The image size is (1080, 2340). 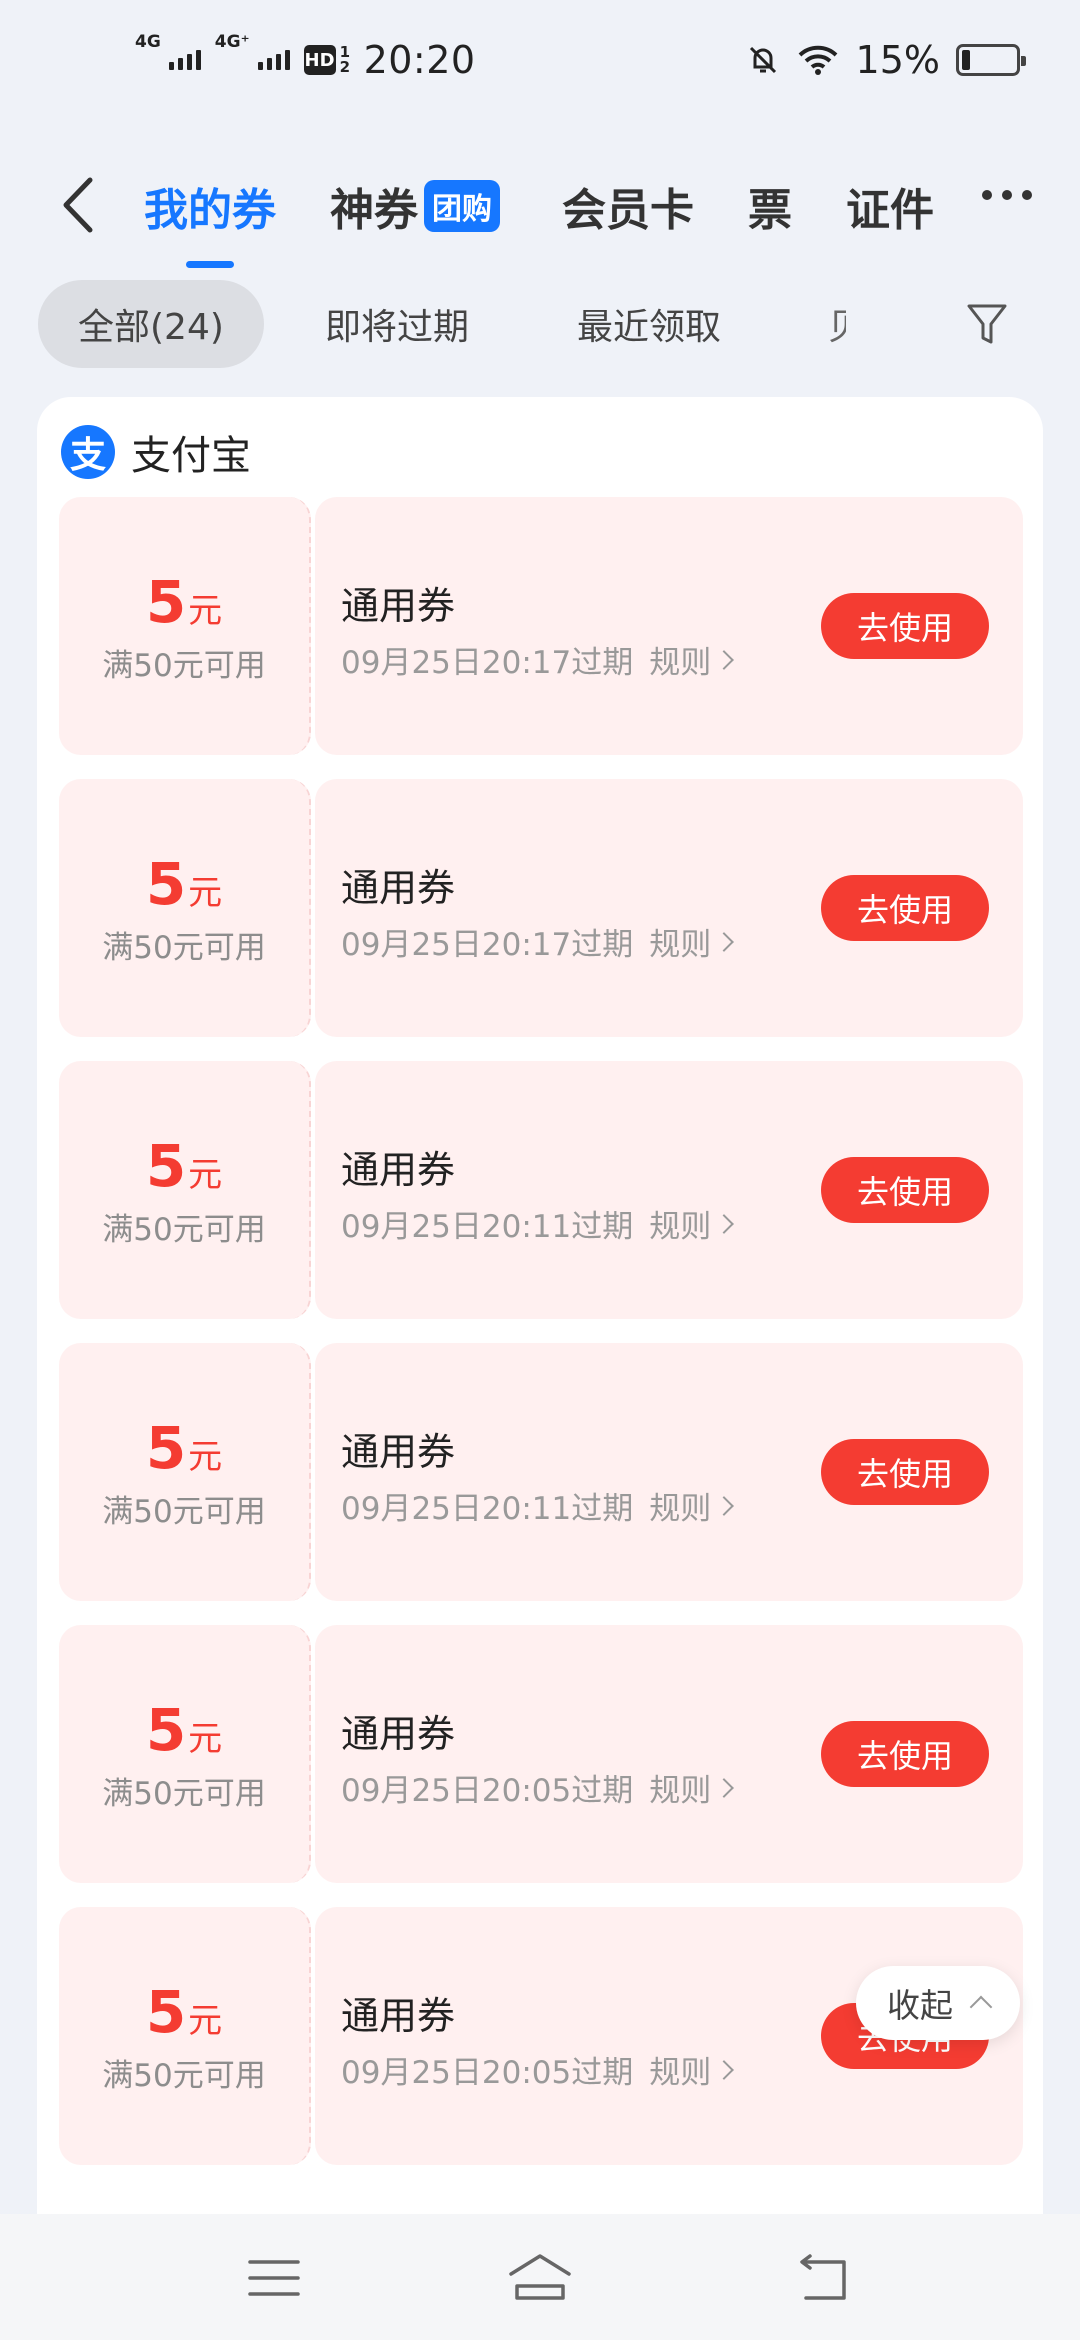 I want to click on mute-bell-icon, so click(x=762, y=60).